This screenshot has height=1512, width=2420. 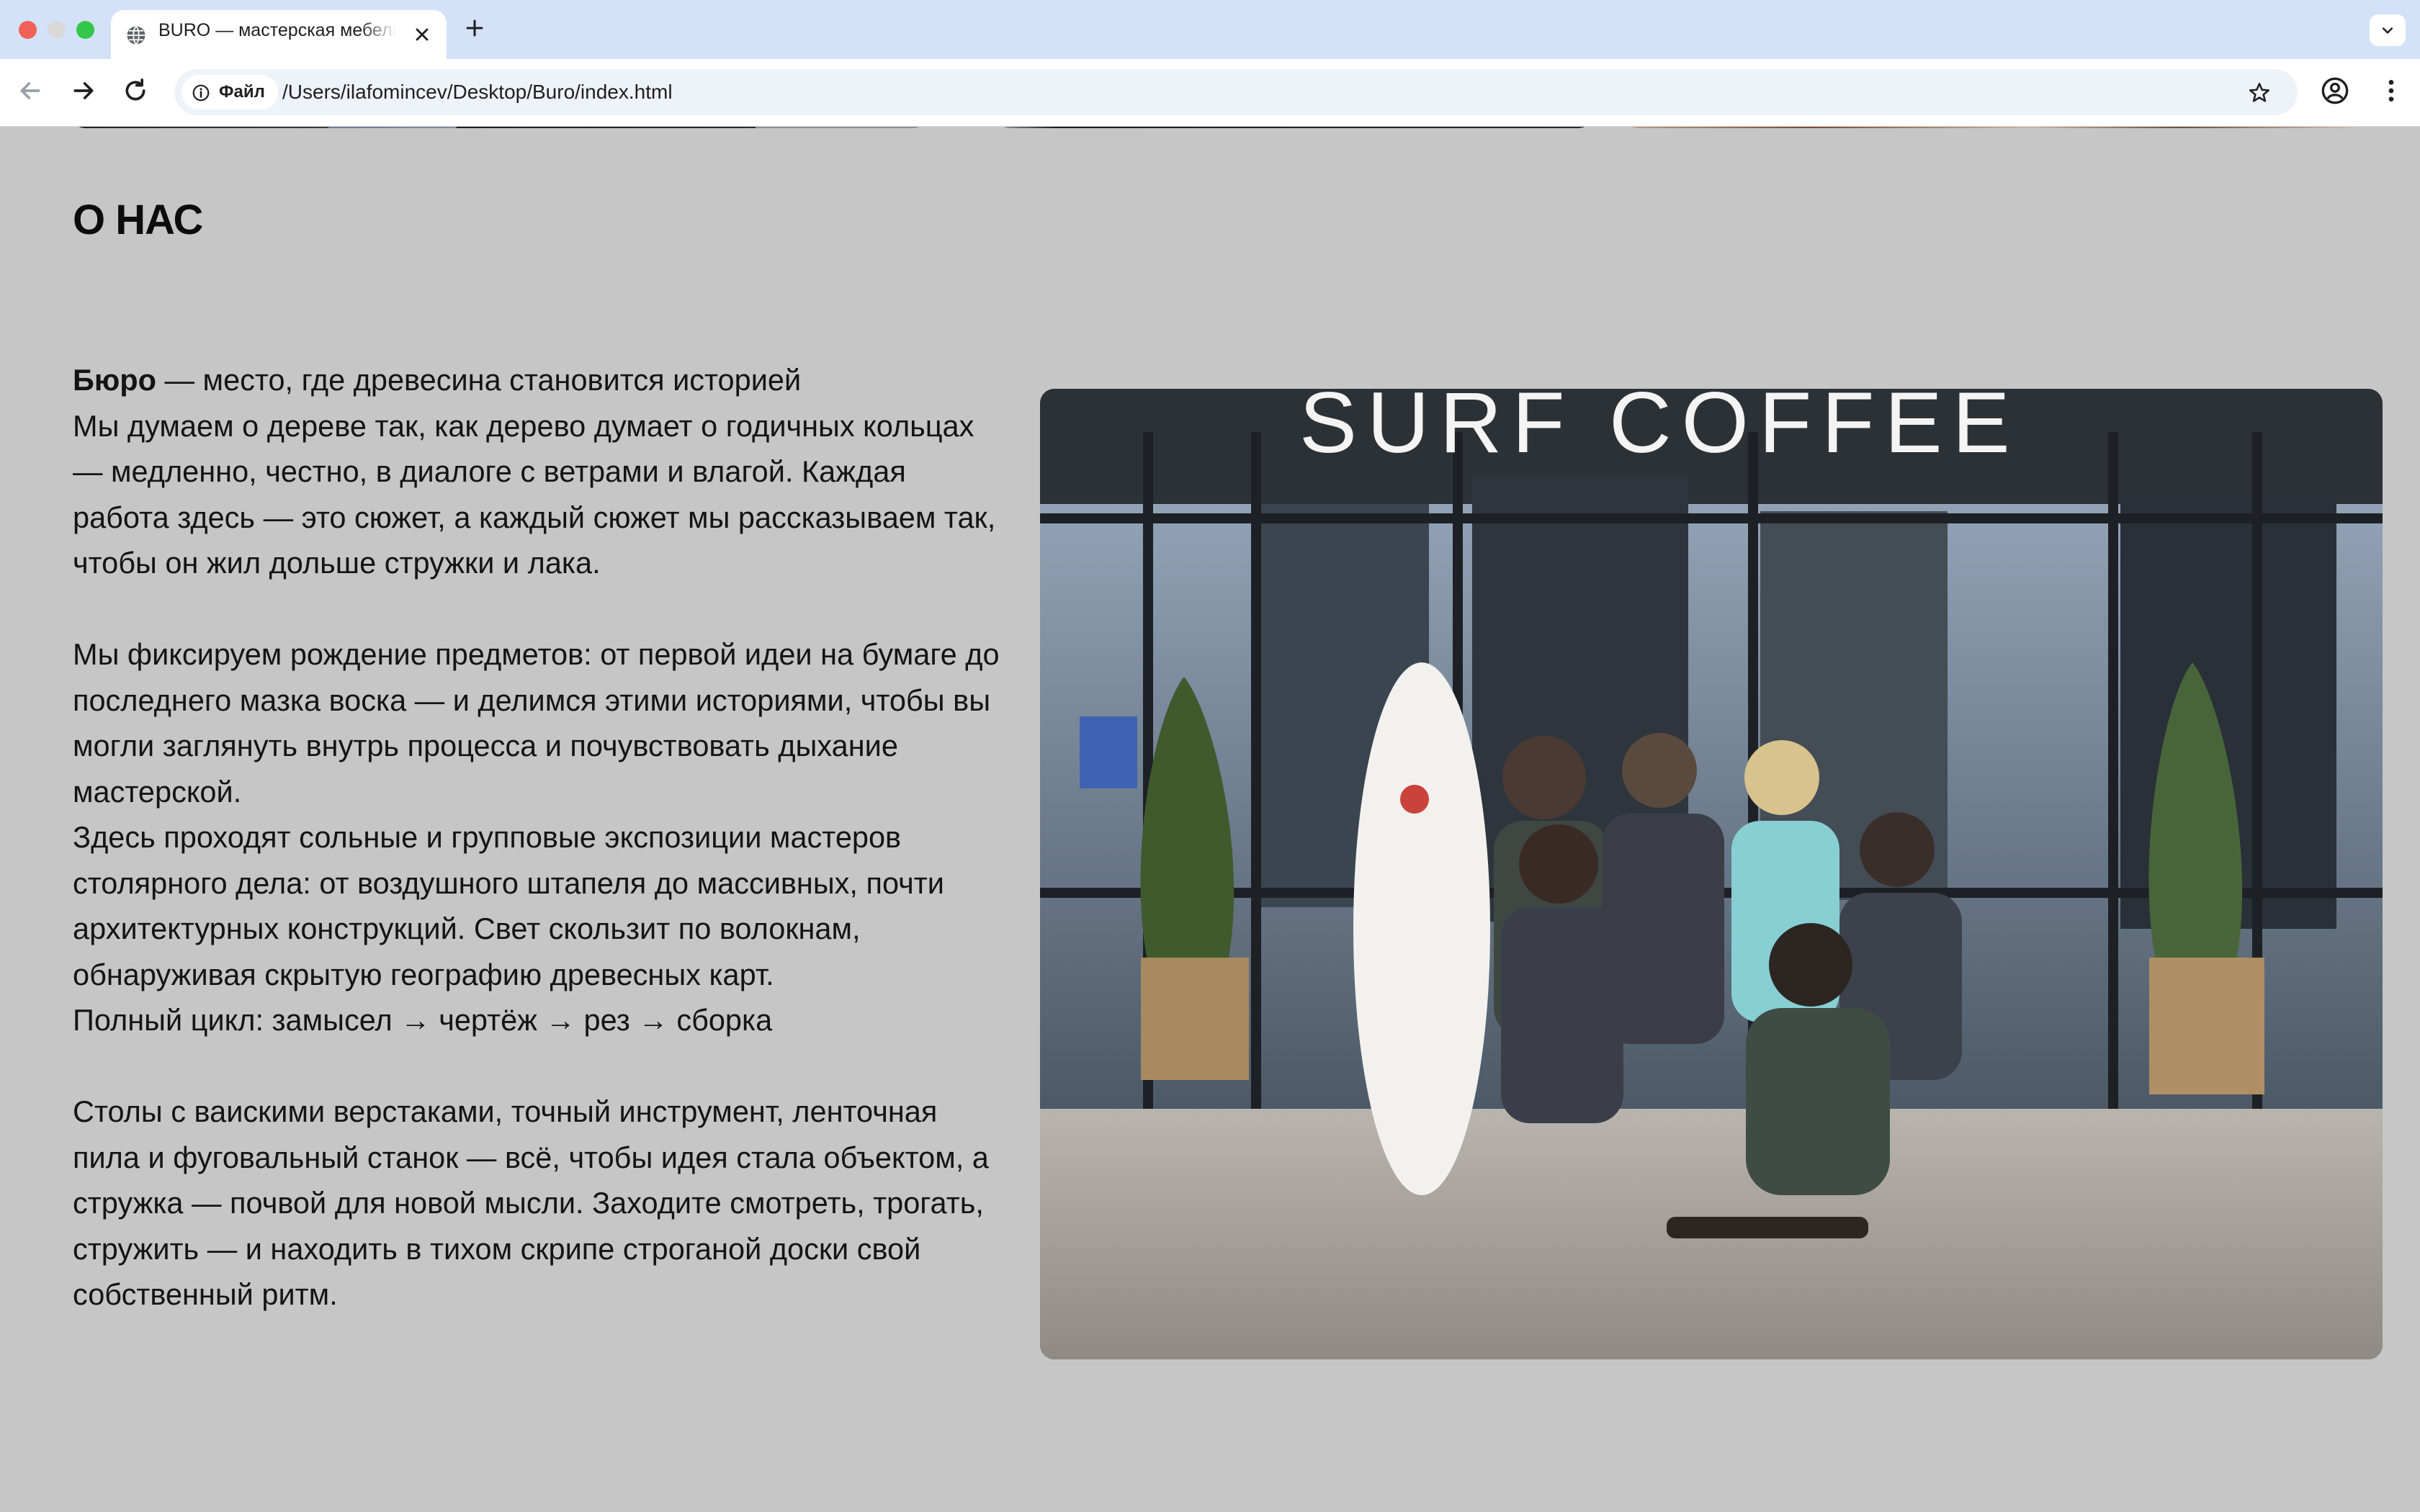 What do you see at coordinates (474, 28) in the screenshot?
I see `new-tab-icon` at bounding box center [474, 28].